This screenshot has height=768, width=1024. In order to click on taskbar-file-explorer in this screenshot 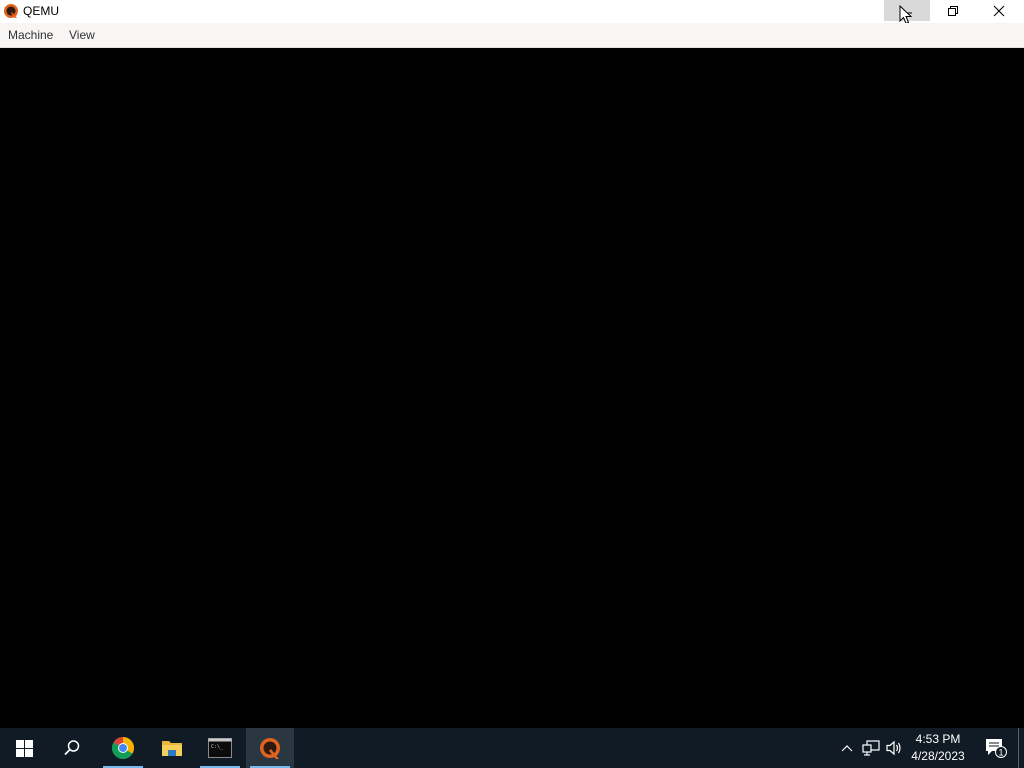, I will do `click(172, 748)`.